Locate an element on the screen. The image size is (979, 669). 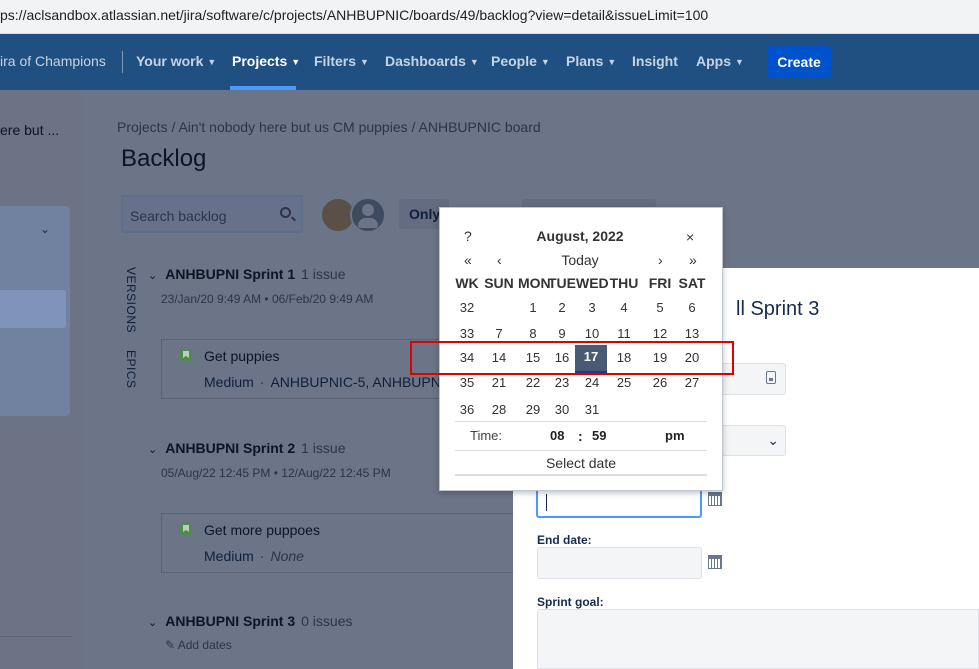
close-icon: × is located at coordinates (690, 237).